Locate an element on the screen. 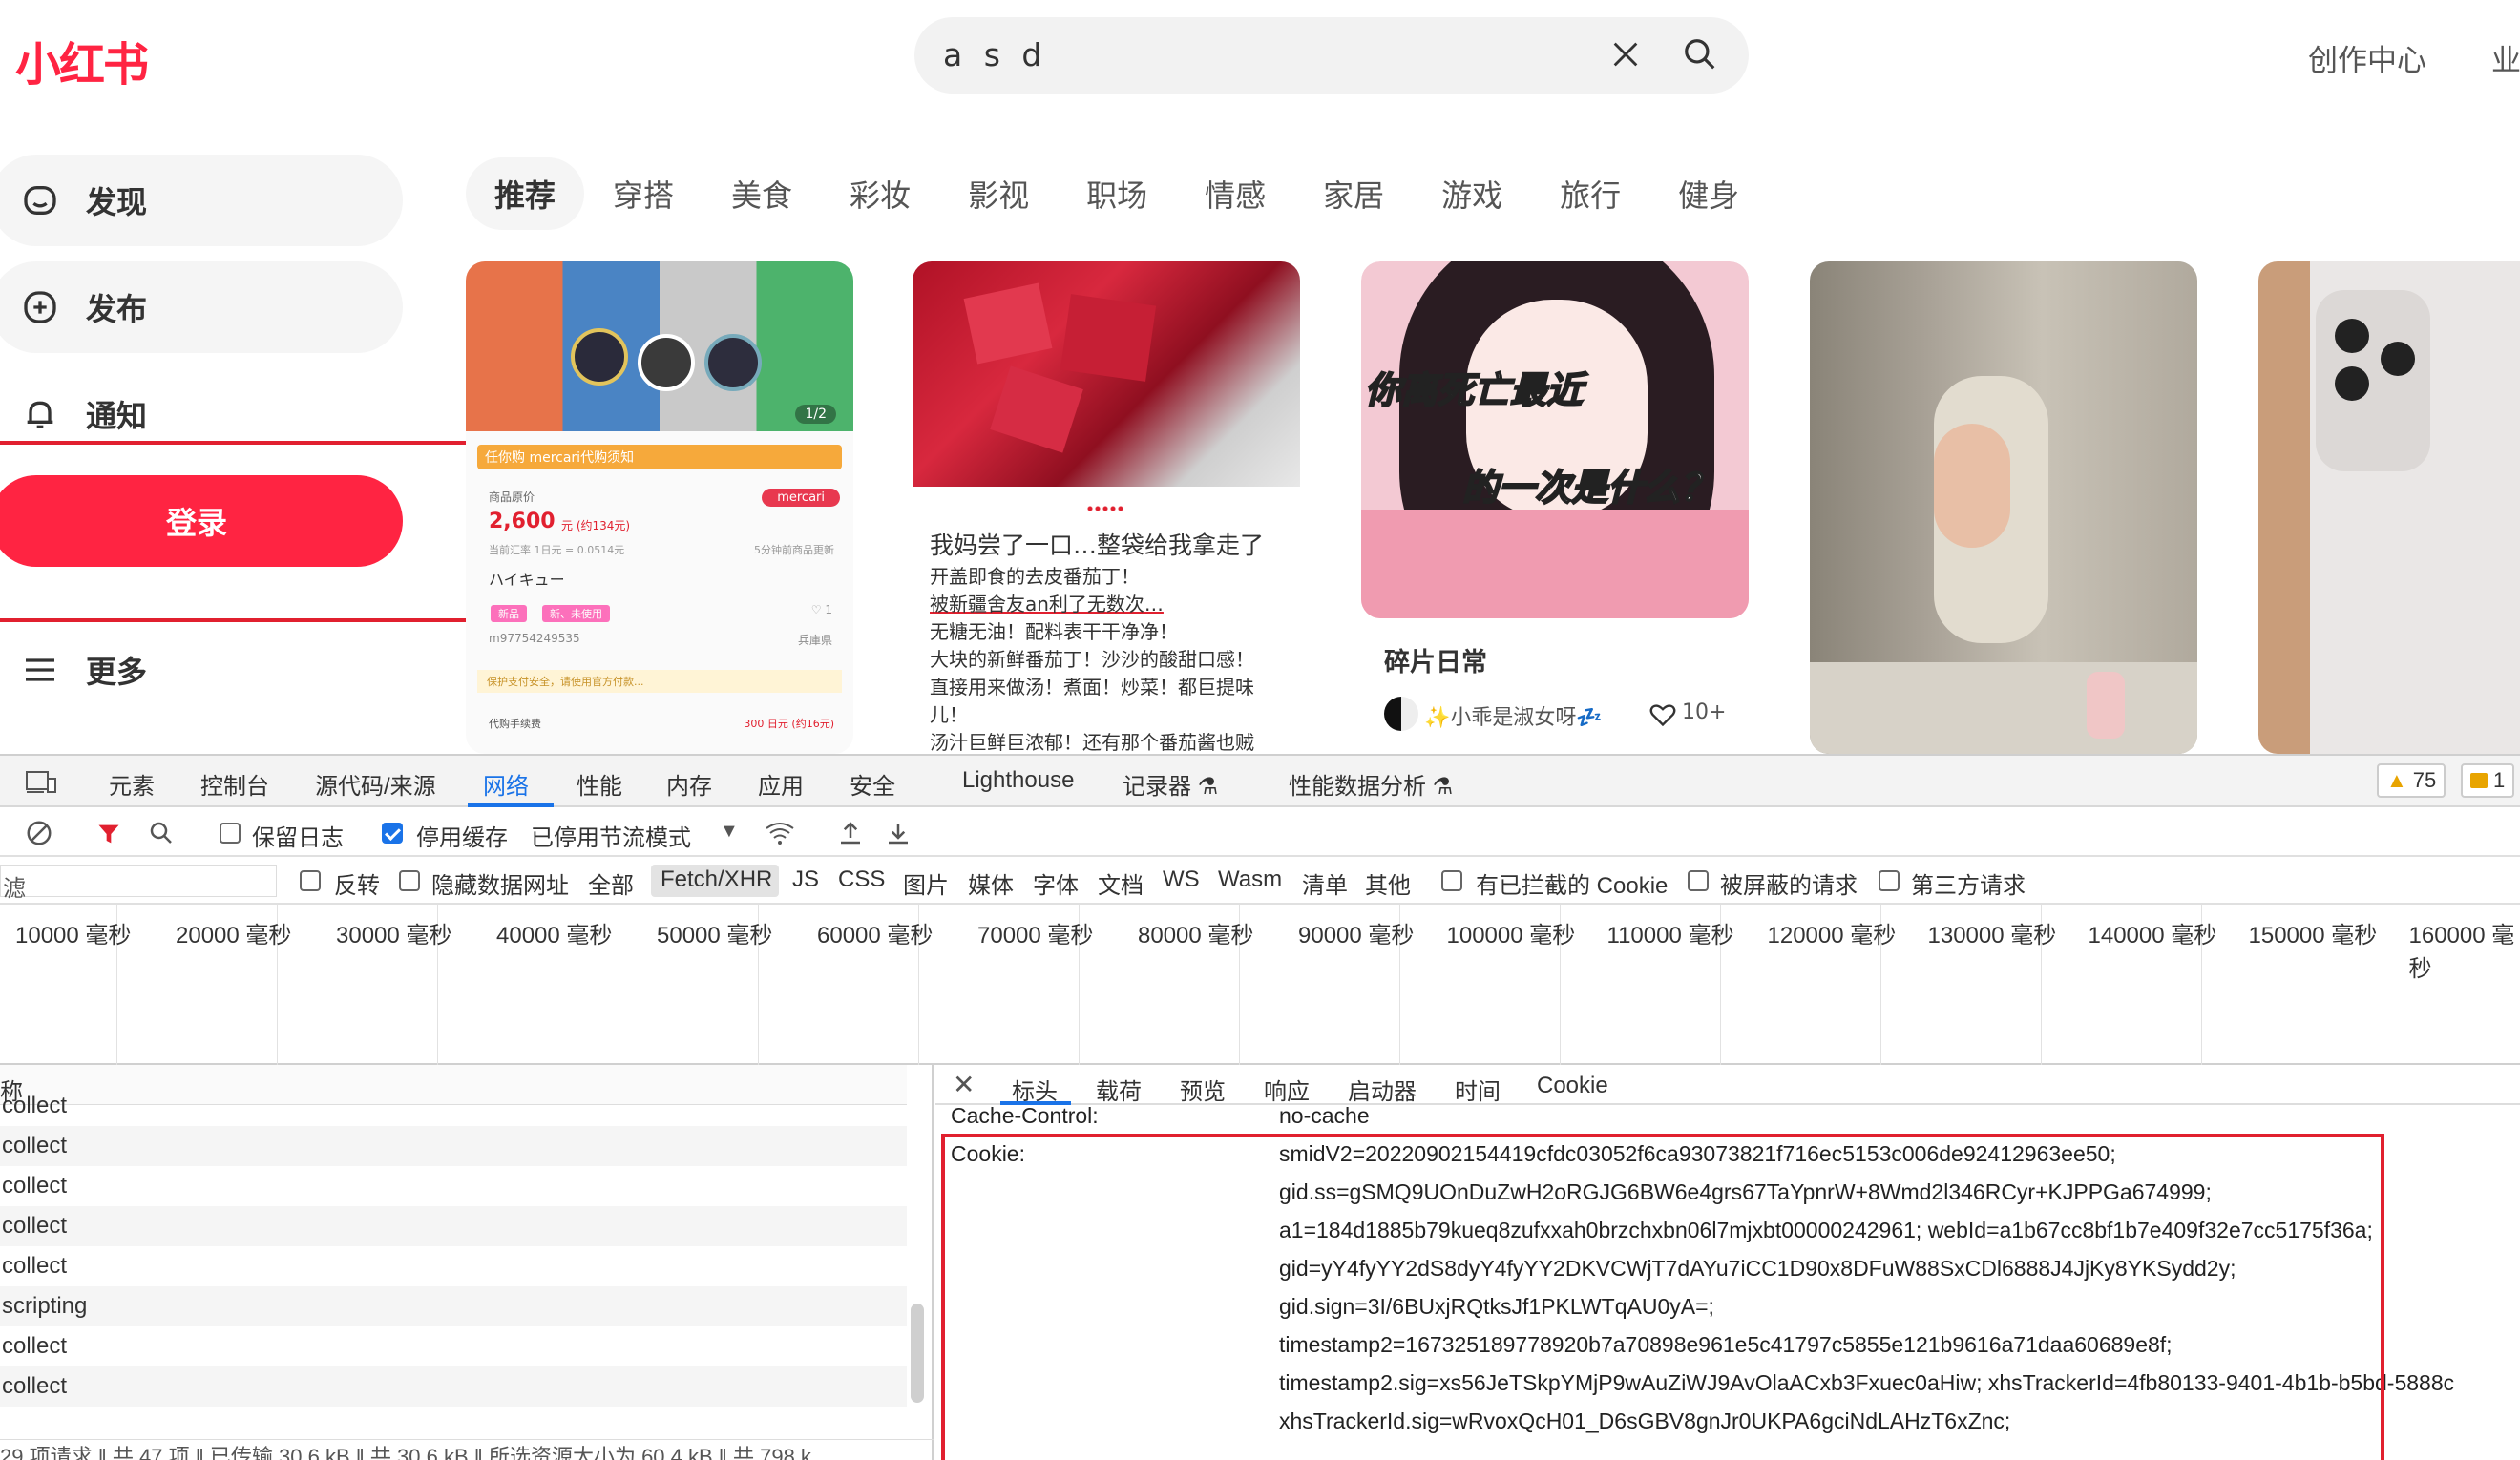  blocked-requests-checkbox is located at coordinates (1699, 880).